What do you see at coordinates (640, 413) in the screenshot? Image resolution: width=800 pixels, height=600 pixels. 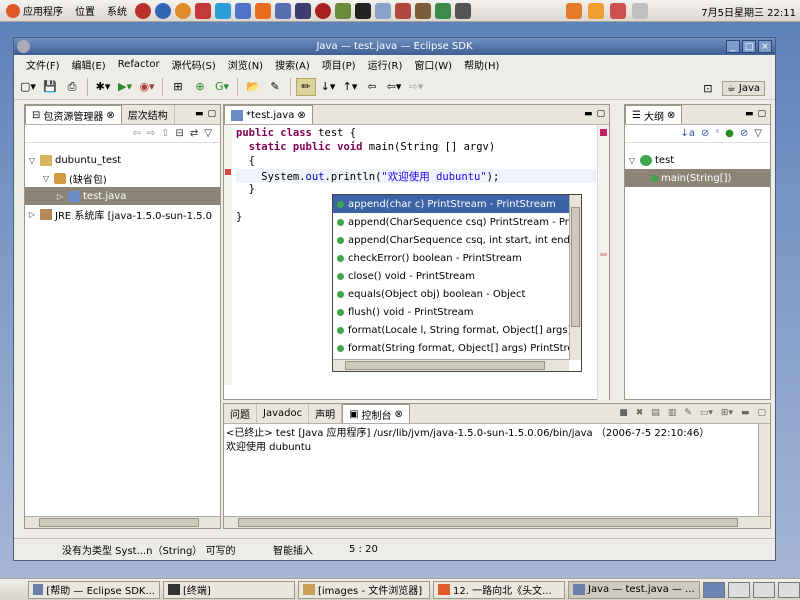 I see `remove-launch-icon: ✖` at bounding box center [640, 413].